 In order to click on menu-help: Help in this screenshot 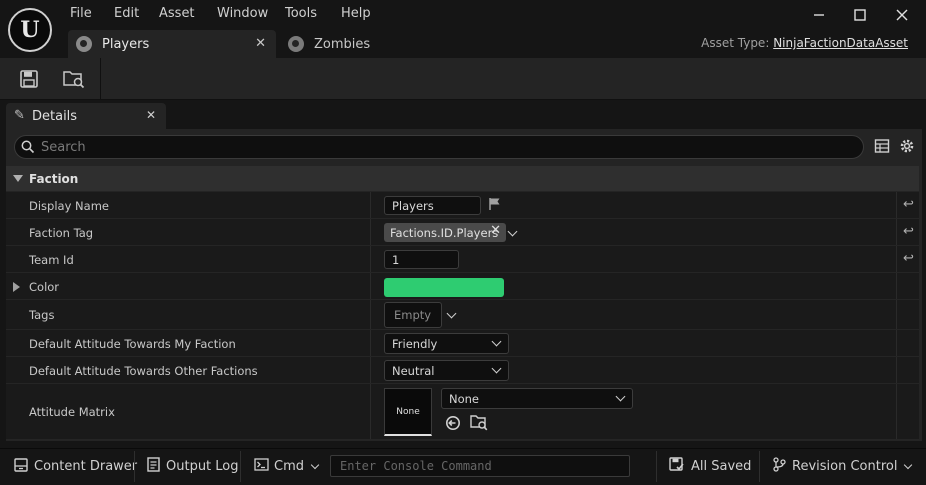, I will do `click(356, 13)`.